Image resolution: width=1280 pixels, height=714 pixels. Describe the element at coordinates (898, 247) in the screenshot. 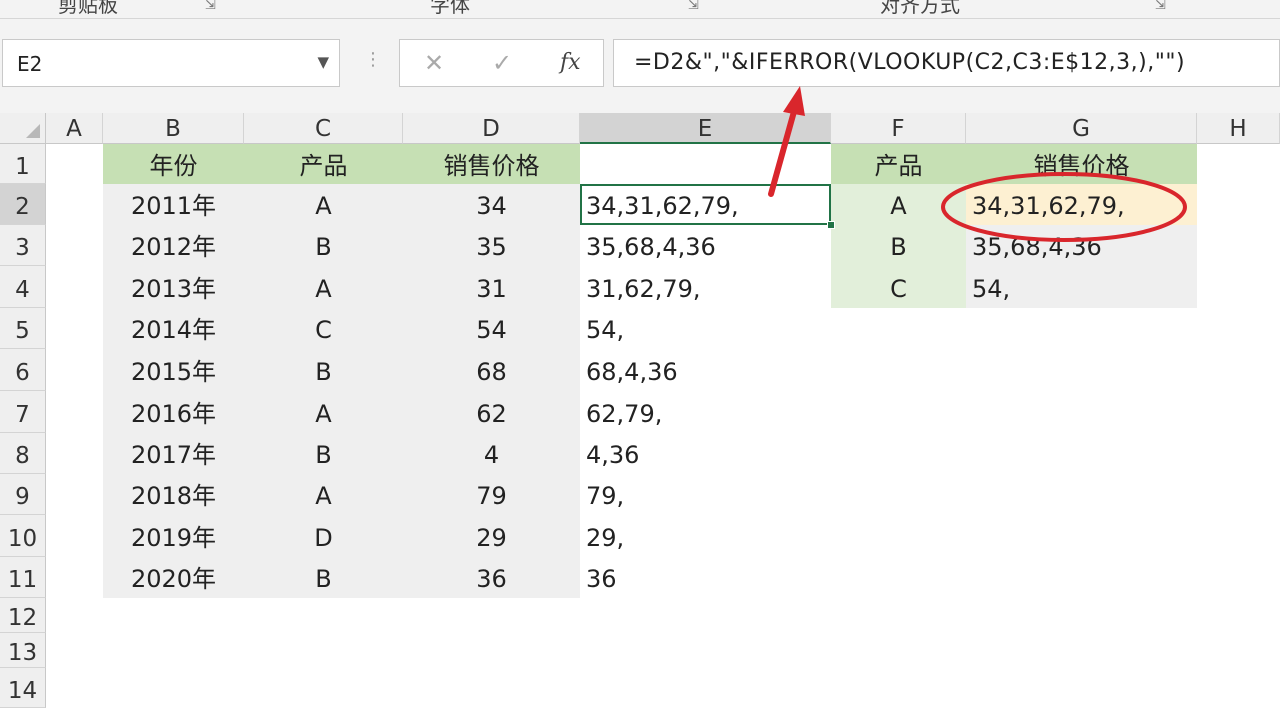

I see `lookup-product: B` at that location.